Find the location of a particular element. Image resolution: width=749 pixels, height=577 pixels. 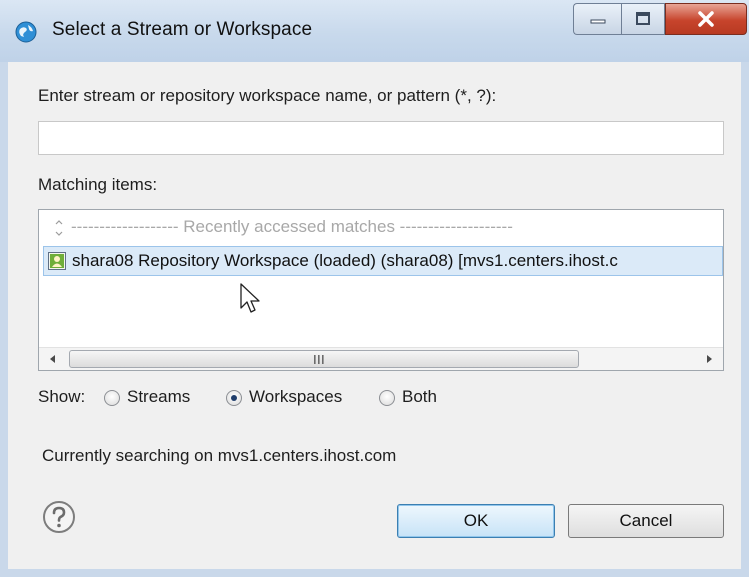

collapse-chevrons-icon is located at coordinates (59, 228).